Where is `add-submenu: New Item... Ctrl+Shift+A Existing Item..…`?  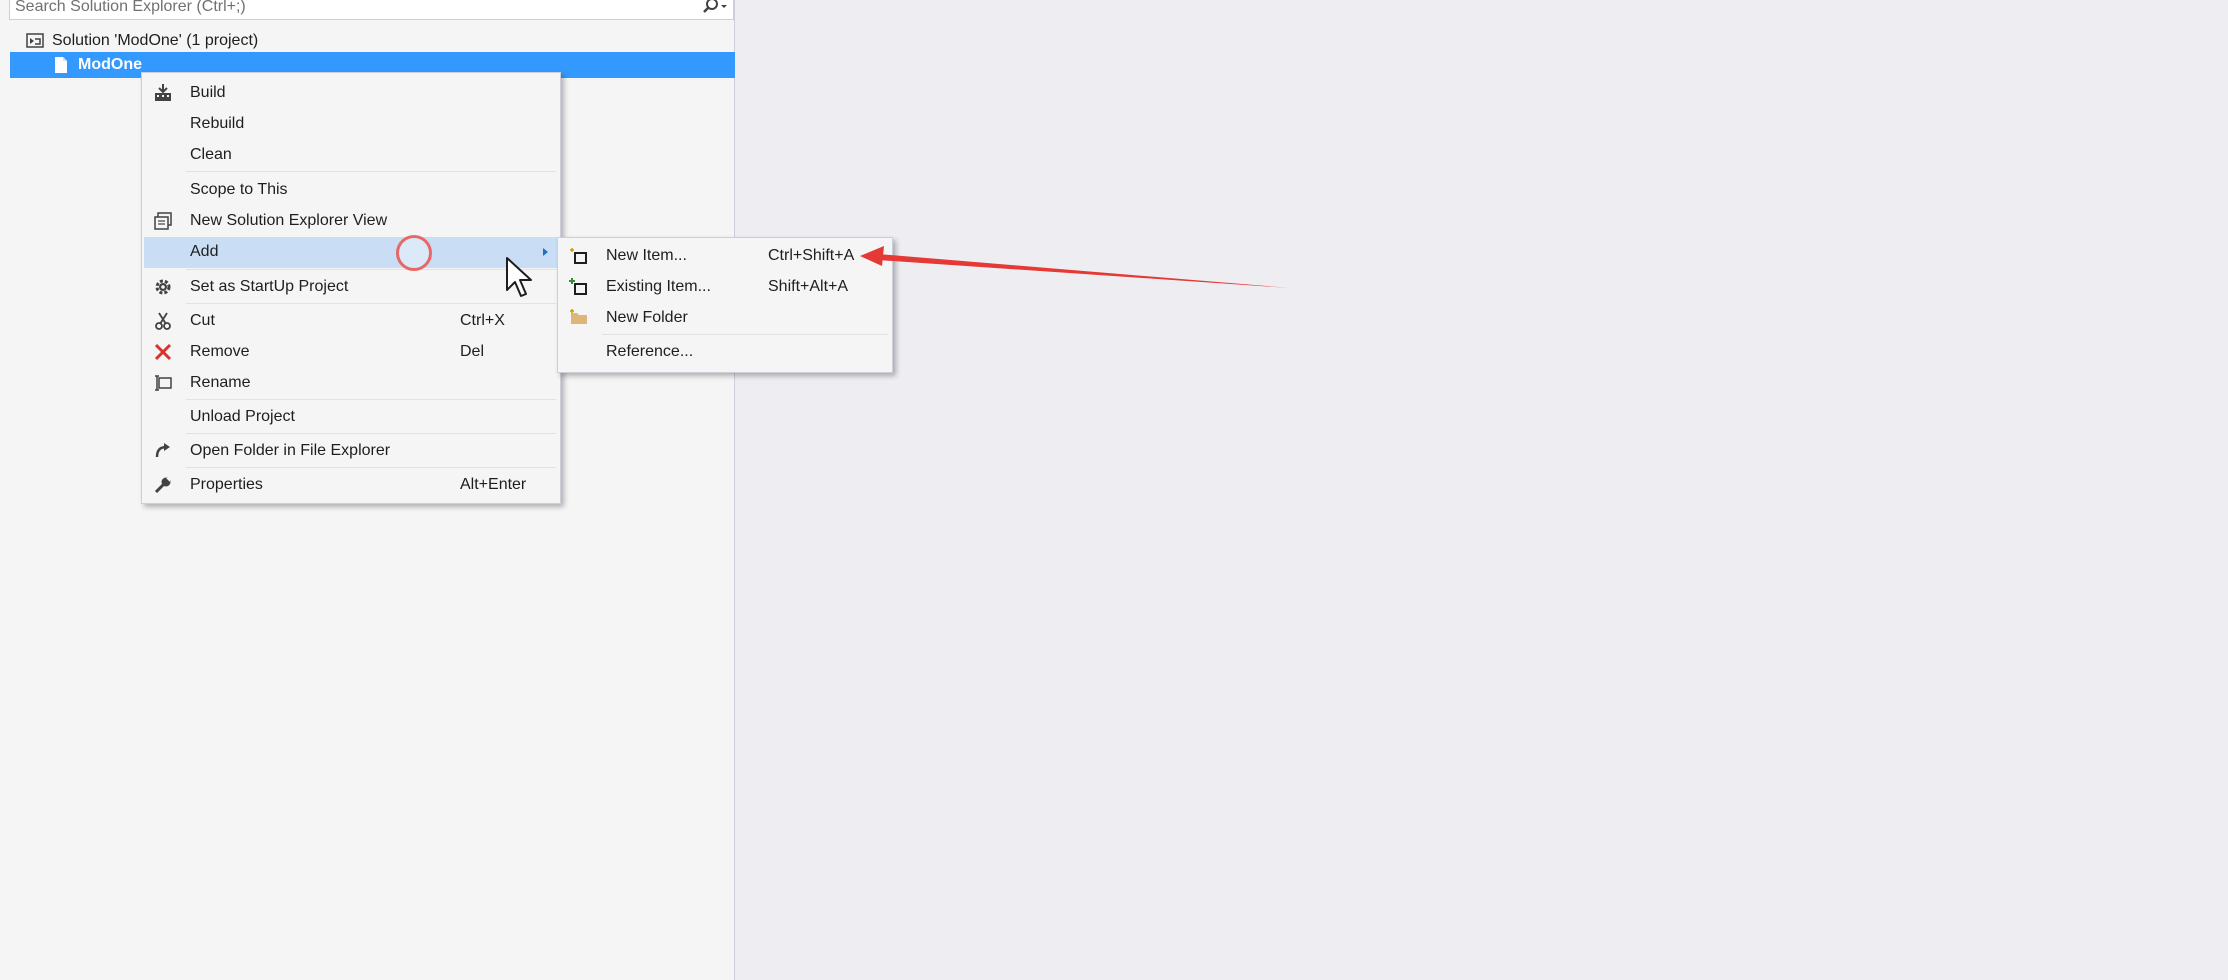 add-submenu: New Item... Ctrl+Shift+A Existing Item..… is located at coordinates (725, 305).